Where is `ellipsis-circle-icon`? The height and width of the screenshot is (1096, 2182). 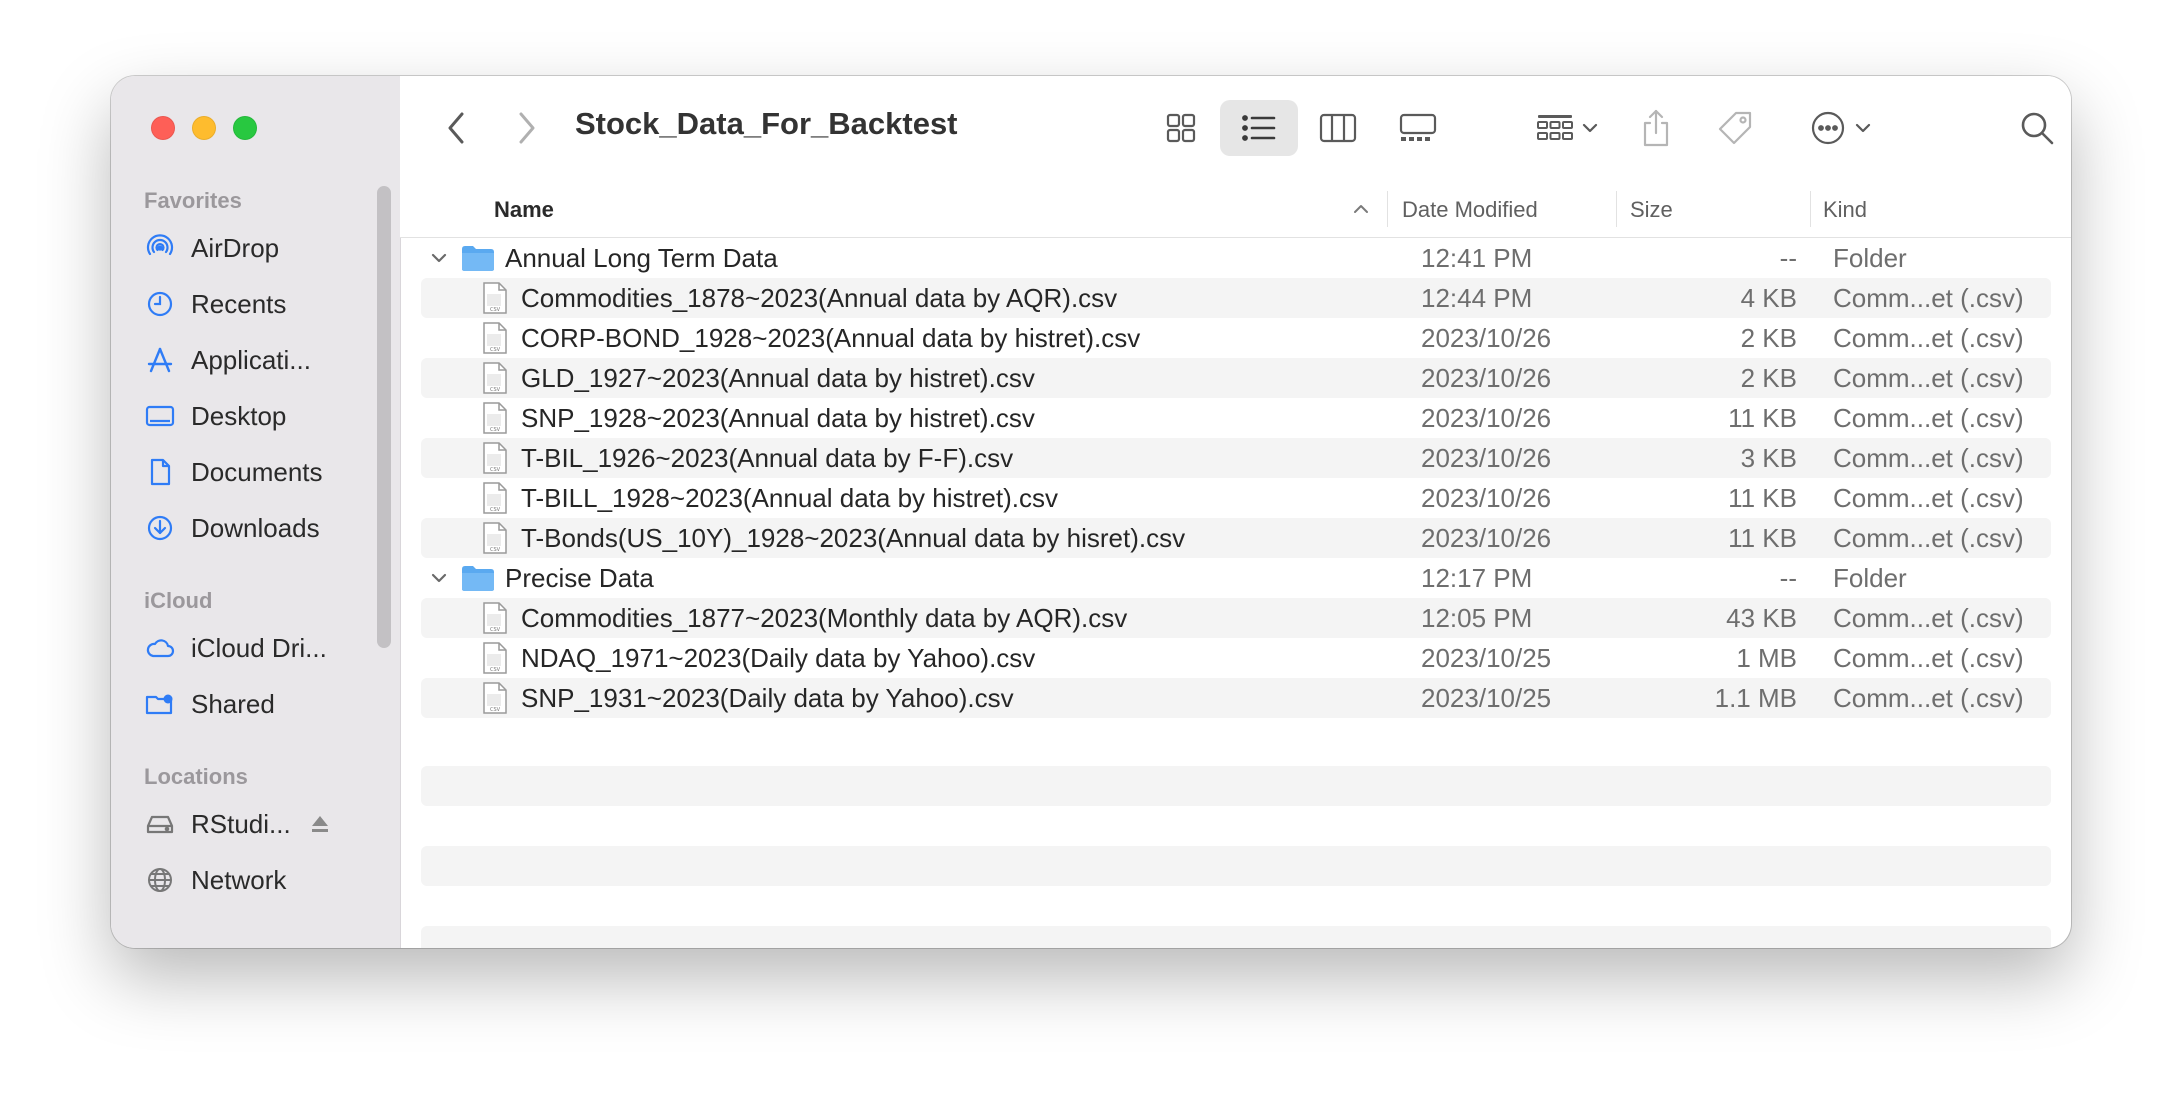
ellipsis-circle-icon is located at coordinates (1828, 128).